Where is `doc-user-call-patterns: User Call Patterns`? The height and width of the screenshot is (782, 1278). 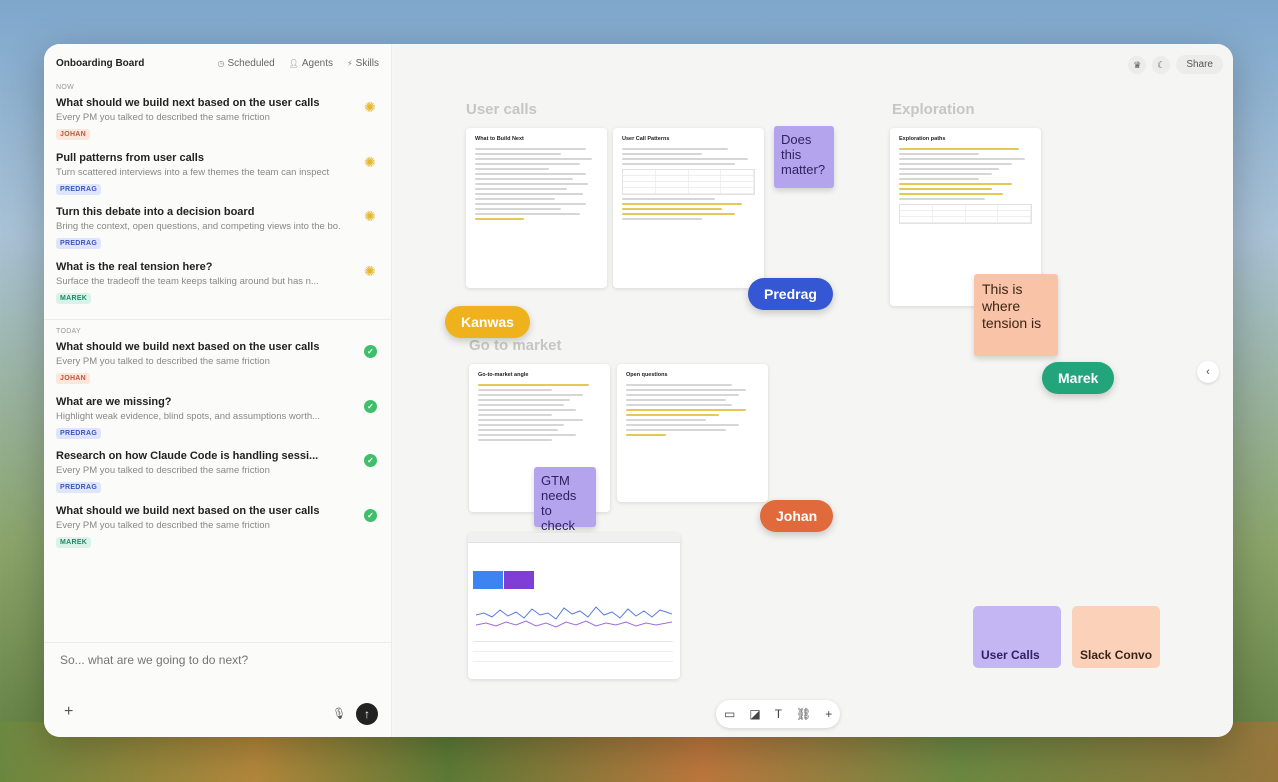
doc-user-call-patterns: User Call Patterns is located at coordinates (688, 208).